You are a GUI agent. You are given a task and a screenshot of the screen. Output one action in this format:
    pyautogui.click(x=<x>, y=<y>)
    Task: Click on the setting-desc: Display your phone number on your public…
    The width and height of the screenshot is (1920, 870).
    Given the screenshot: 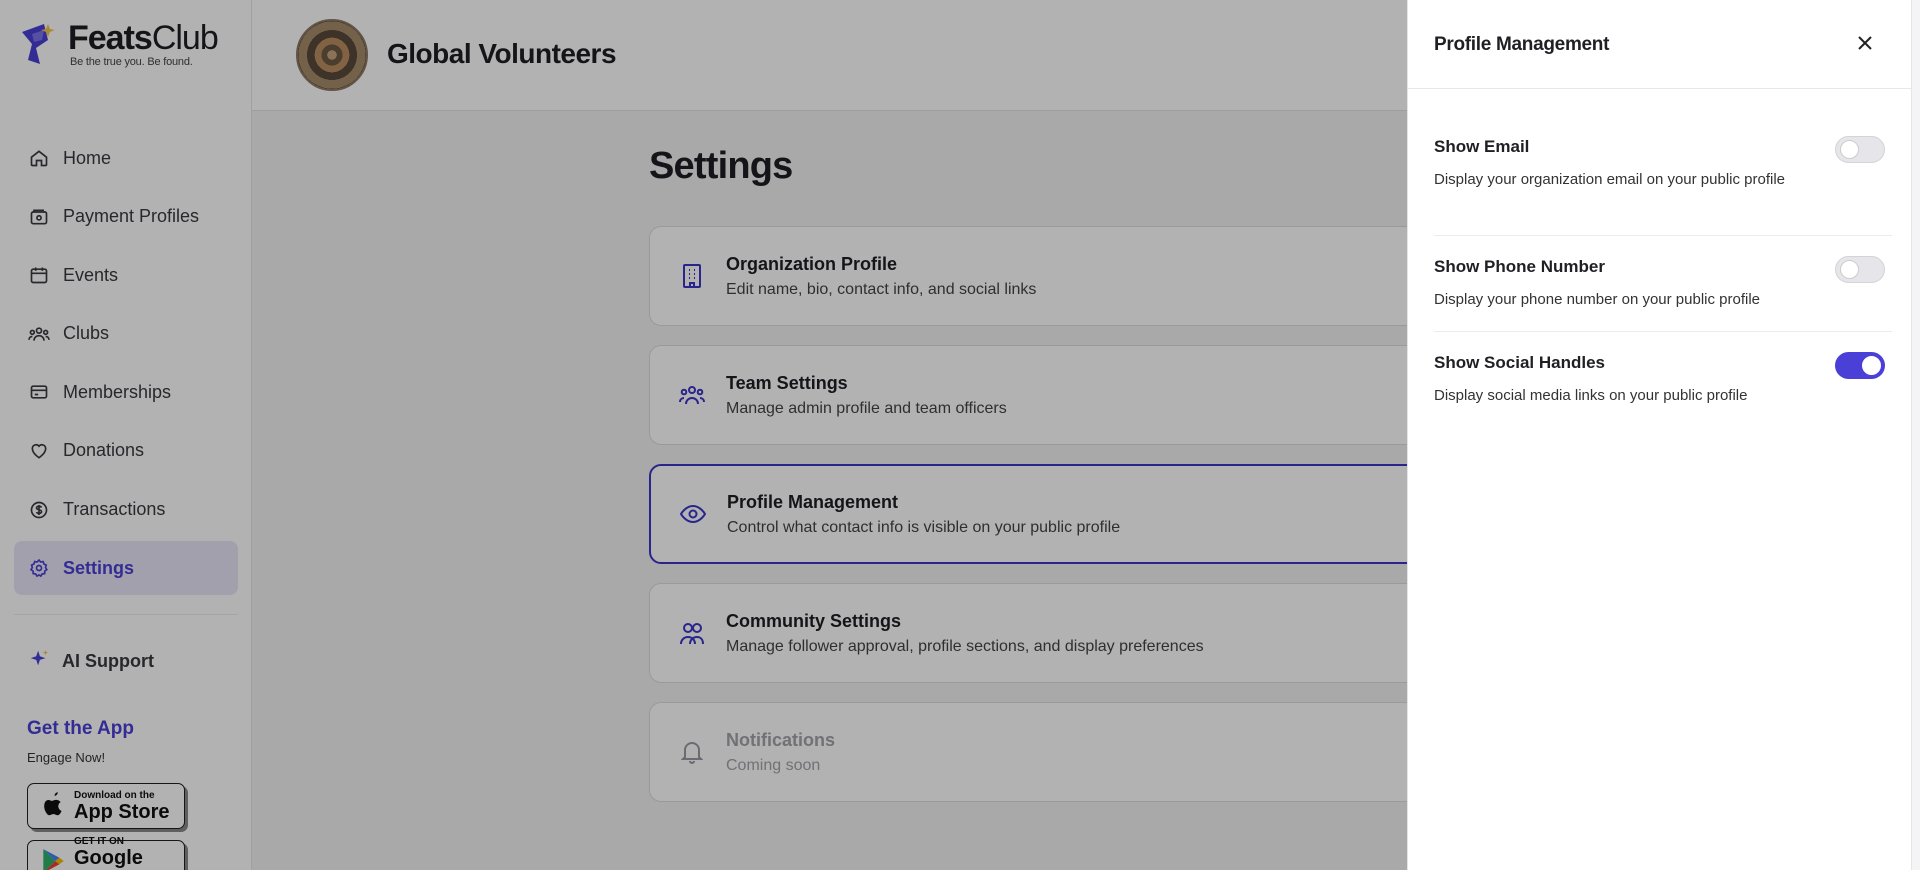 What is the action you would take?
    pyautogui.click(x=1597, y=299)
    